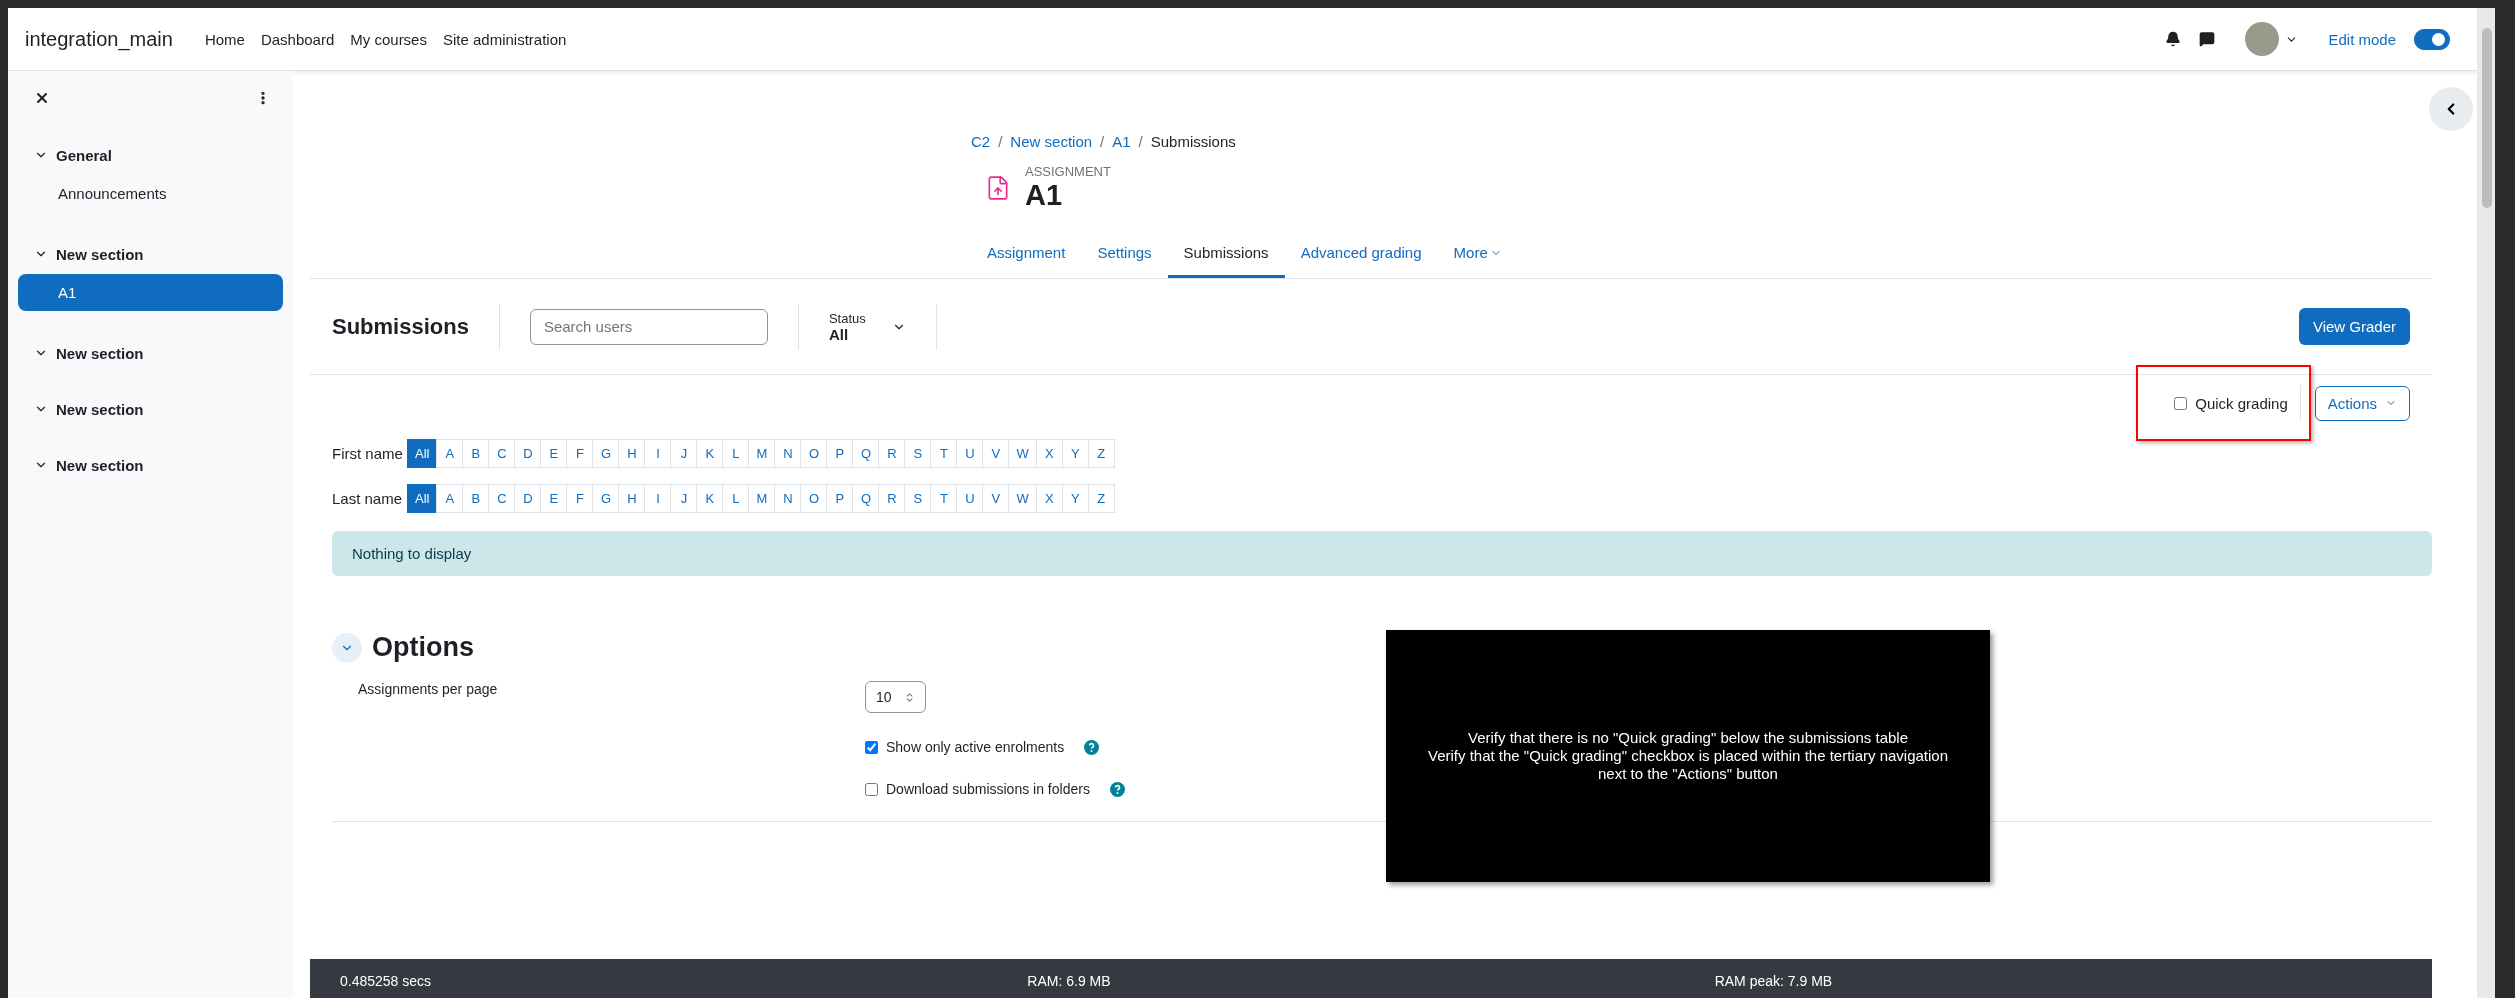 Image resolution: width=2515 pixels, height=998 pixels. I want to click on sidebar-item: Announcements, so click(150, 193).